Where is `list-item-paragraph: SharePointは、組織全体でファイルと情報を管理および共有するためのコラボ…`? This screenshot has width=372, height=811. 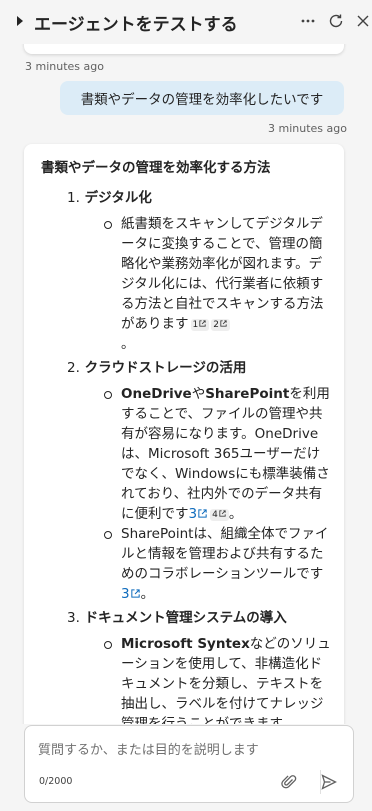 list-item-paragraph: SharePointは、組織全体でファイルと情報を管理および共有するためのコラボ… is located at coordinates (226, 564).